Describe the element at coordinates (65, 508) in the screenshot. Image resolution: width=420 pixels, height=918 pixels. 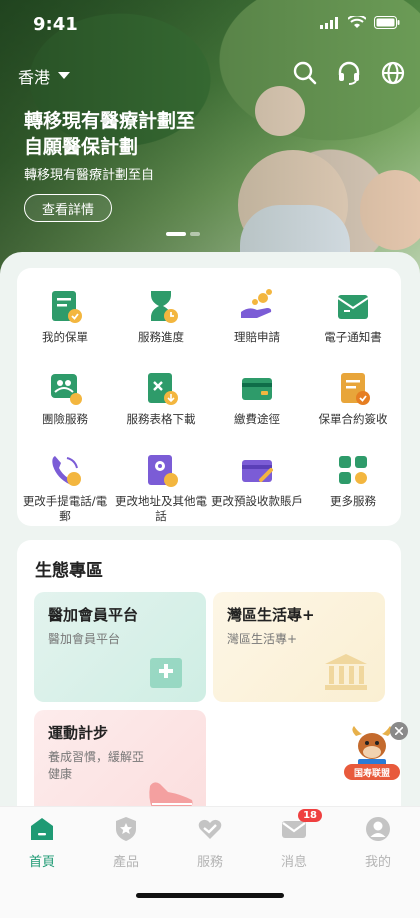
I see `service-label: 更改手提電話/電郵` at that location.